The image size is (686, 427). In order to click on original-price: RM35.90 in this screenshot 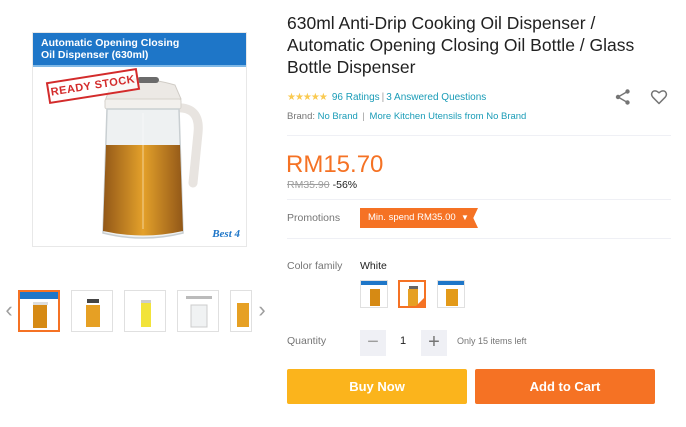, I will do `click(308, 185)`.